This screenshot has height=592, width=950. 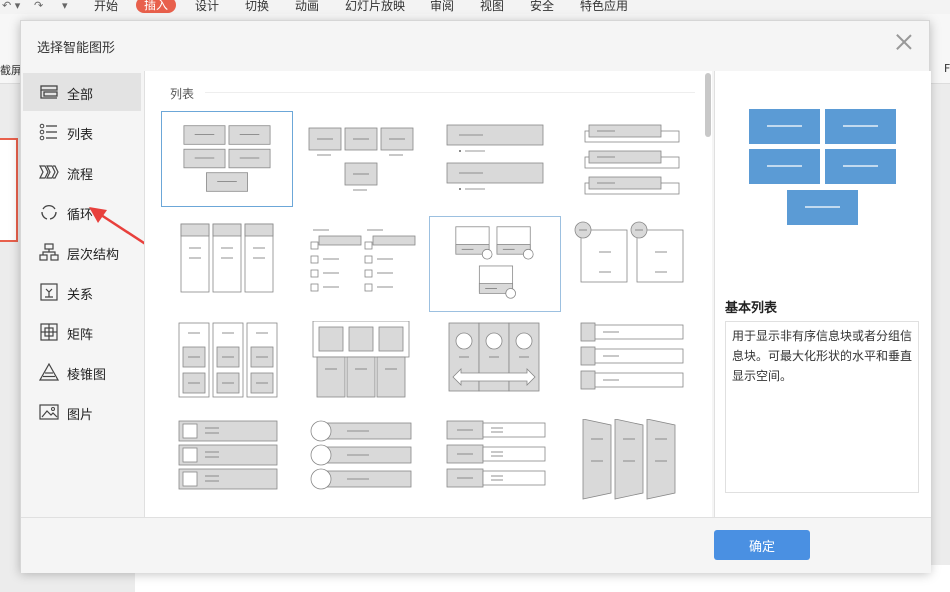 I want to click on sidebar-item-matrix: 矩阵, so click(x=82, y=332).